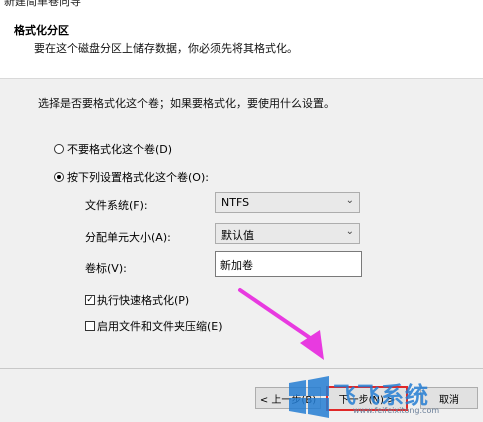 The height and width of the screenshot is (422, 483). What do you see at coordinates (42, 4) in the screenshot?
I see `window-title: 新建简单卷向导` at bounding box center [42, 4].